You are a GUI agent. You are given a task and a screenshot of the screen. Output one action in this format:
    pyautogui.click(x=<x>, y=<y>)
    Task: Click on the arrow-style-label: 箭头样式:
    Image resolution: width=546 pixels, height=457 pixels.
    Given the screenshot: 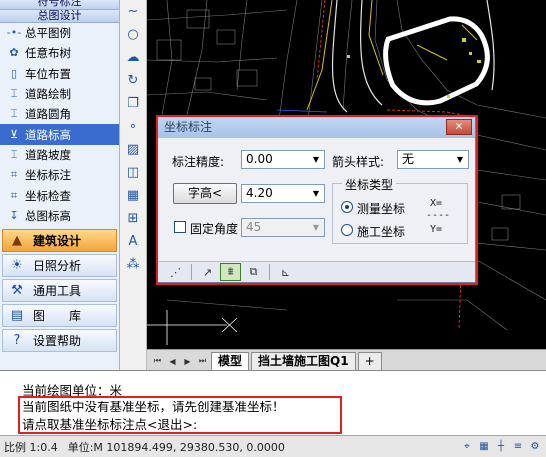 What is the action you would take?
    pyautogui.click(x=358, y=162)
    